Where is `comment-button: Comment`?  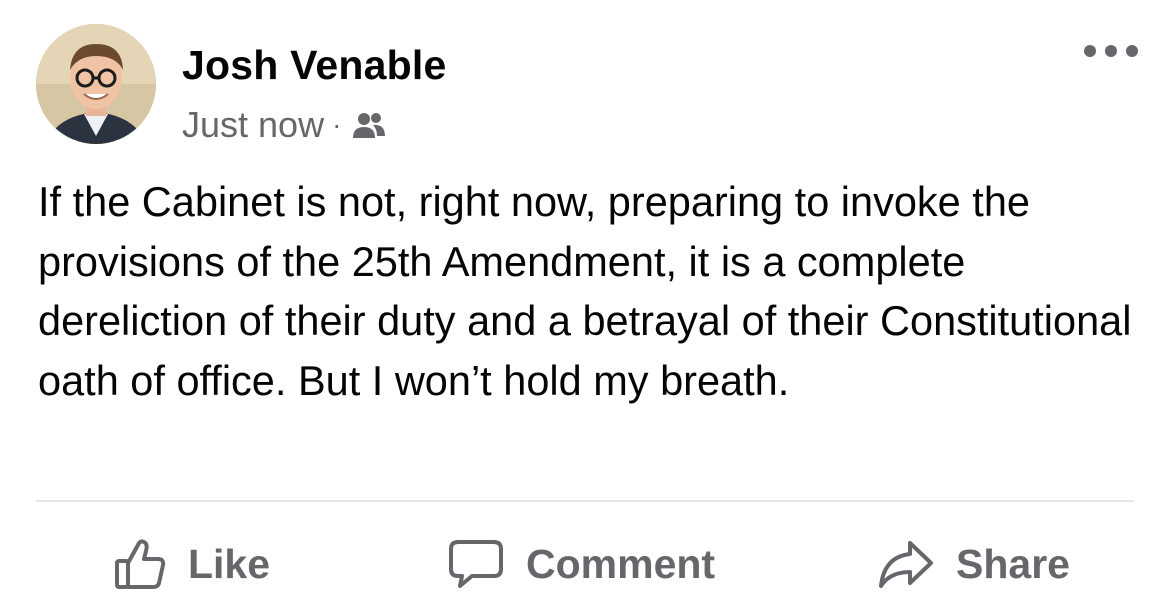
comment-button: Comment is located at coordinates (581, 564).